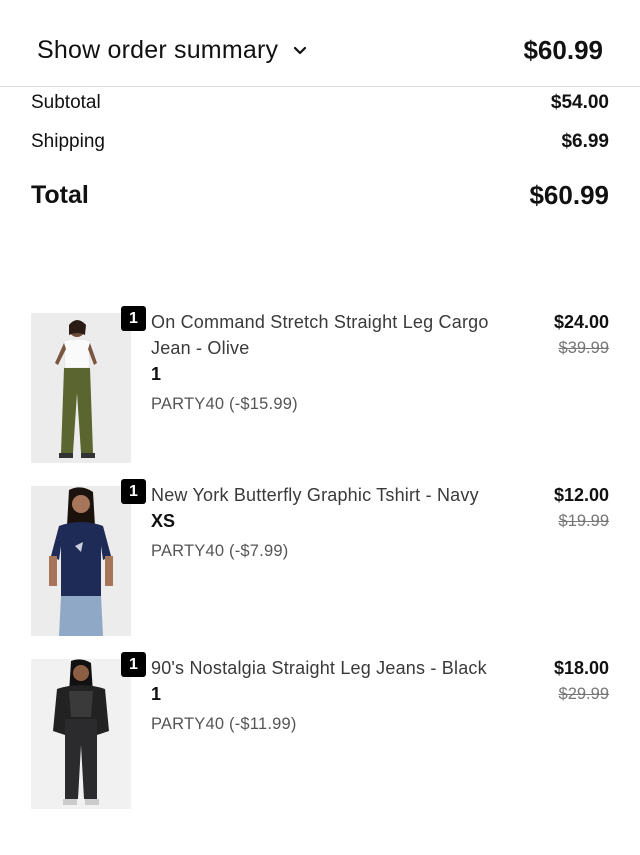  Describe the element at coordinates (563, 50) in the screenshot. I see `header-total: $60.99` at that location.